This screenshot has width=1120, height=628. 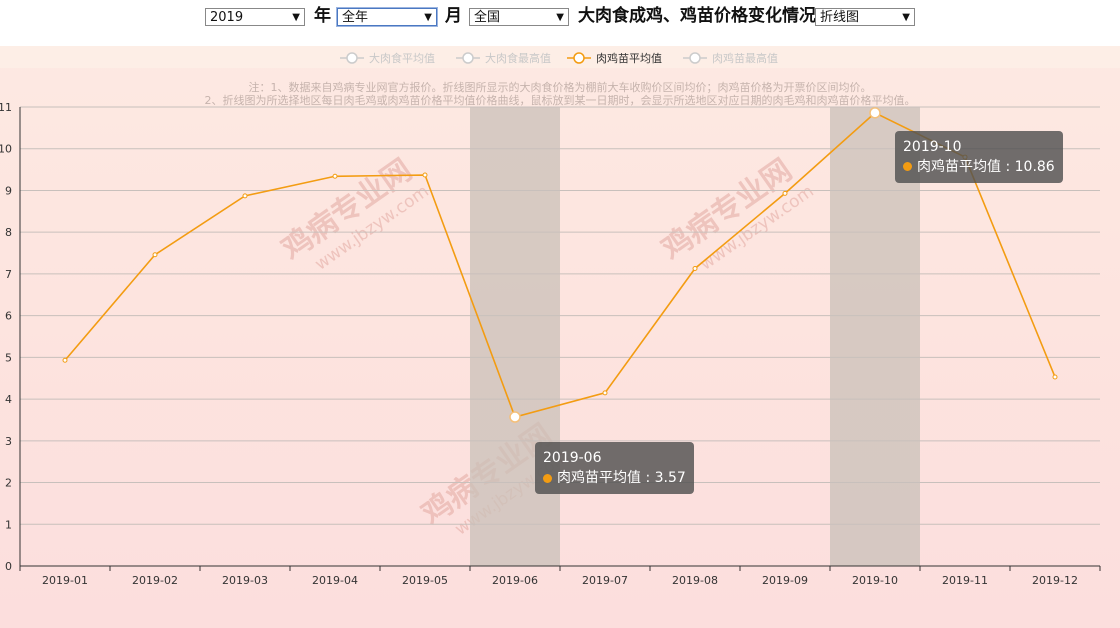 I want to click on y-tick-label: 10, so click(x=6, y=149).